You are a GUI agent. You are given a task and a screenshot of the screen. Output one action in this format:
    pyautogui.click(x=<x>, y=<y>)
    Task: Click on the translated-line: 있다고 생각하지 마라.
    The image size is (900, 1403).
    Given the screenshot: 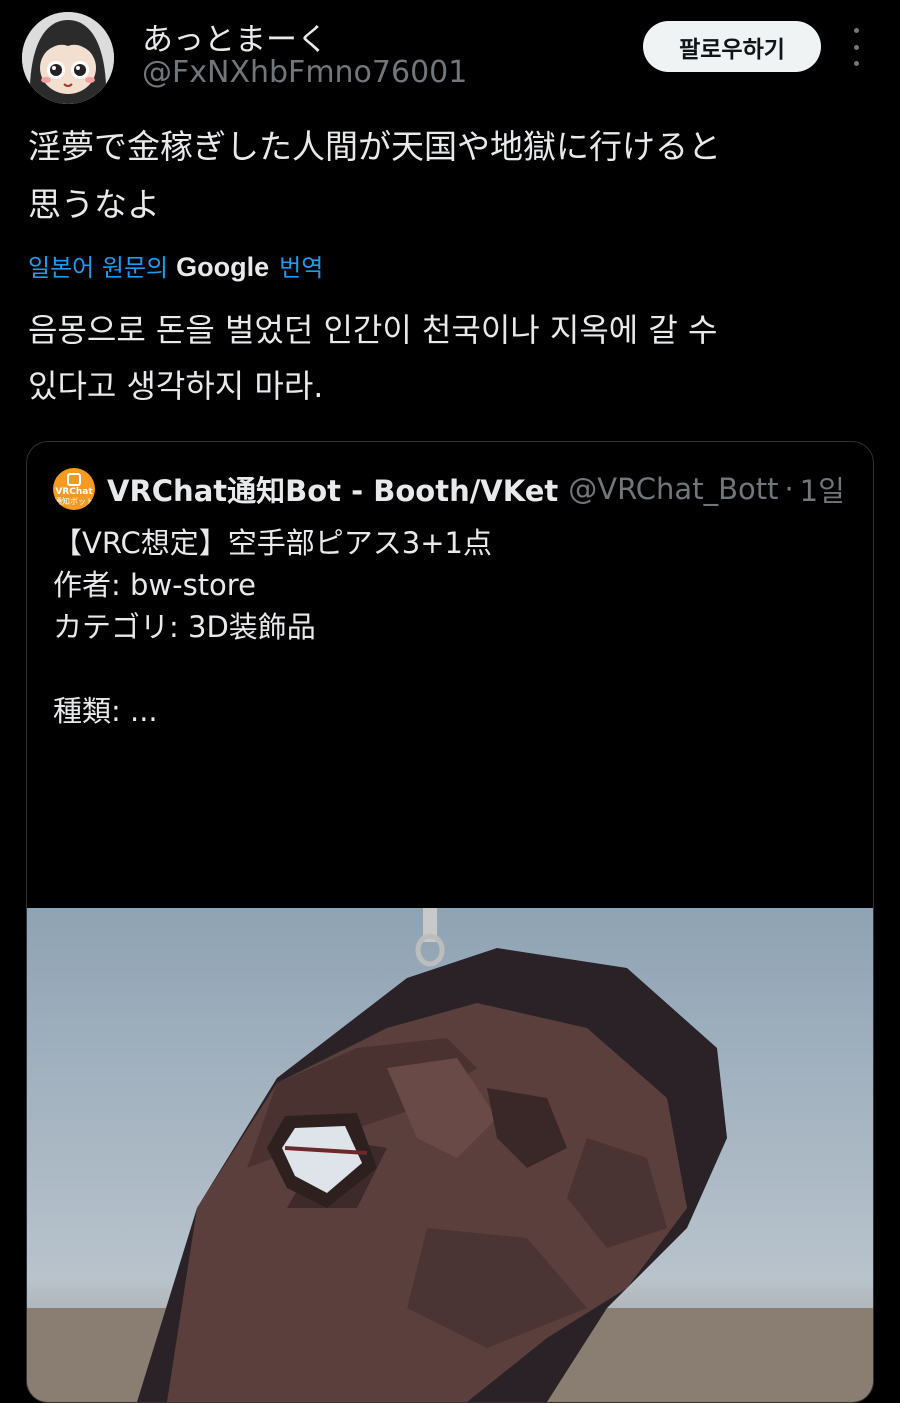 What is the action you would take?
    pyautogui.click(x=176, y=386)
    